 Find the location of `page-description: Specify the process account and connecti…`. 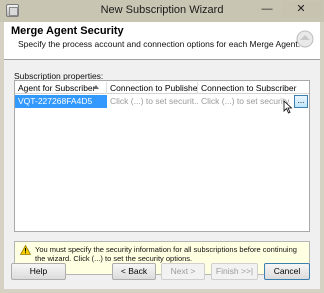

page-description: Specify the process account and connecti… is located at coordinates (159, 44).